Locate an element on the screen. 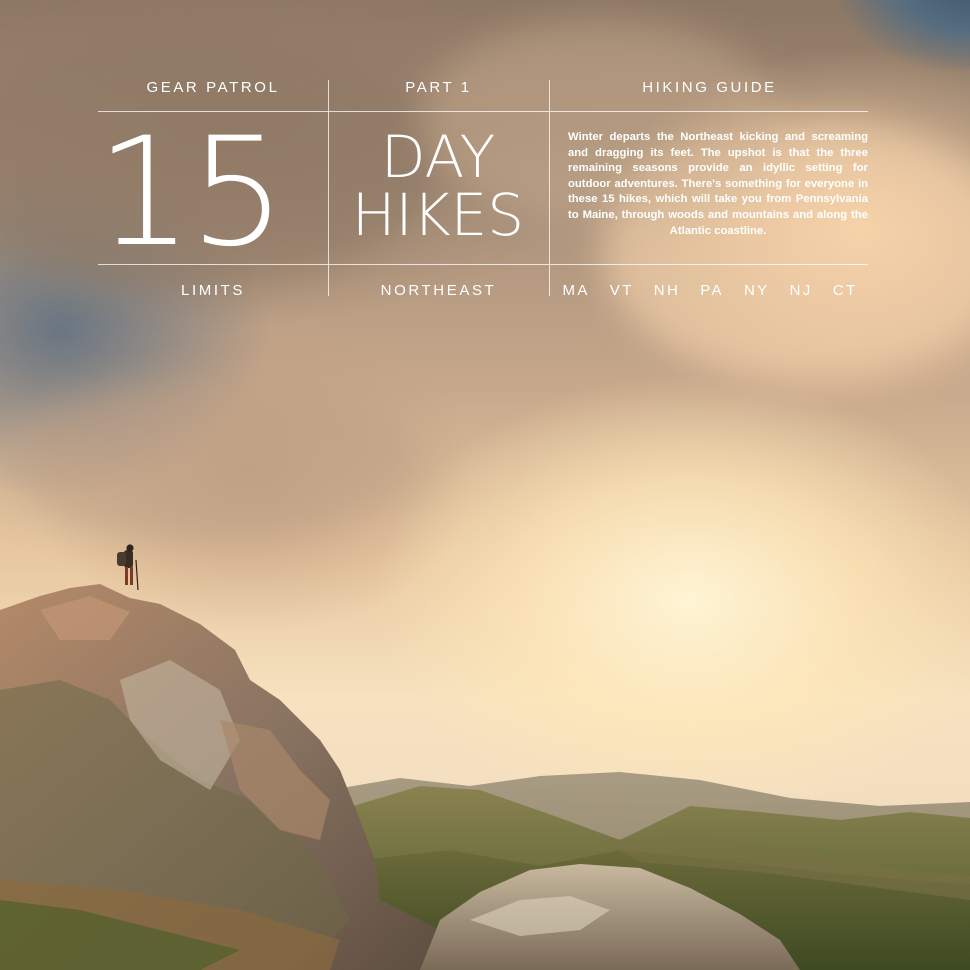  category-label: HIKING GUIDE is located at coordinates (709, 87).